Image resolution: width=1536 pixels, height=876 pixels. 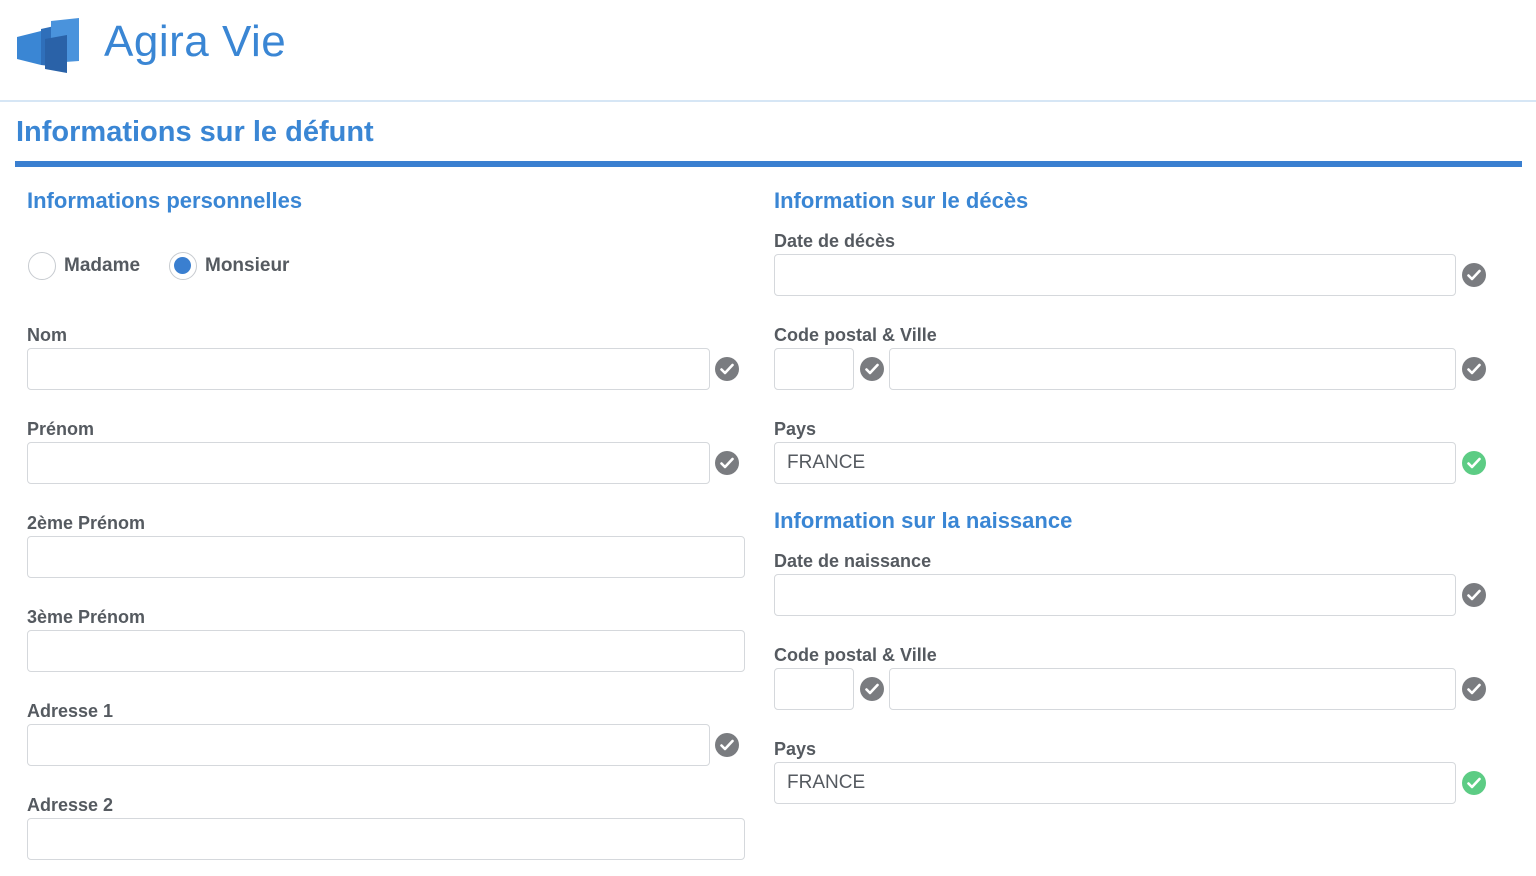 I want to click on radio-madame, so click(x=42, y=266).